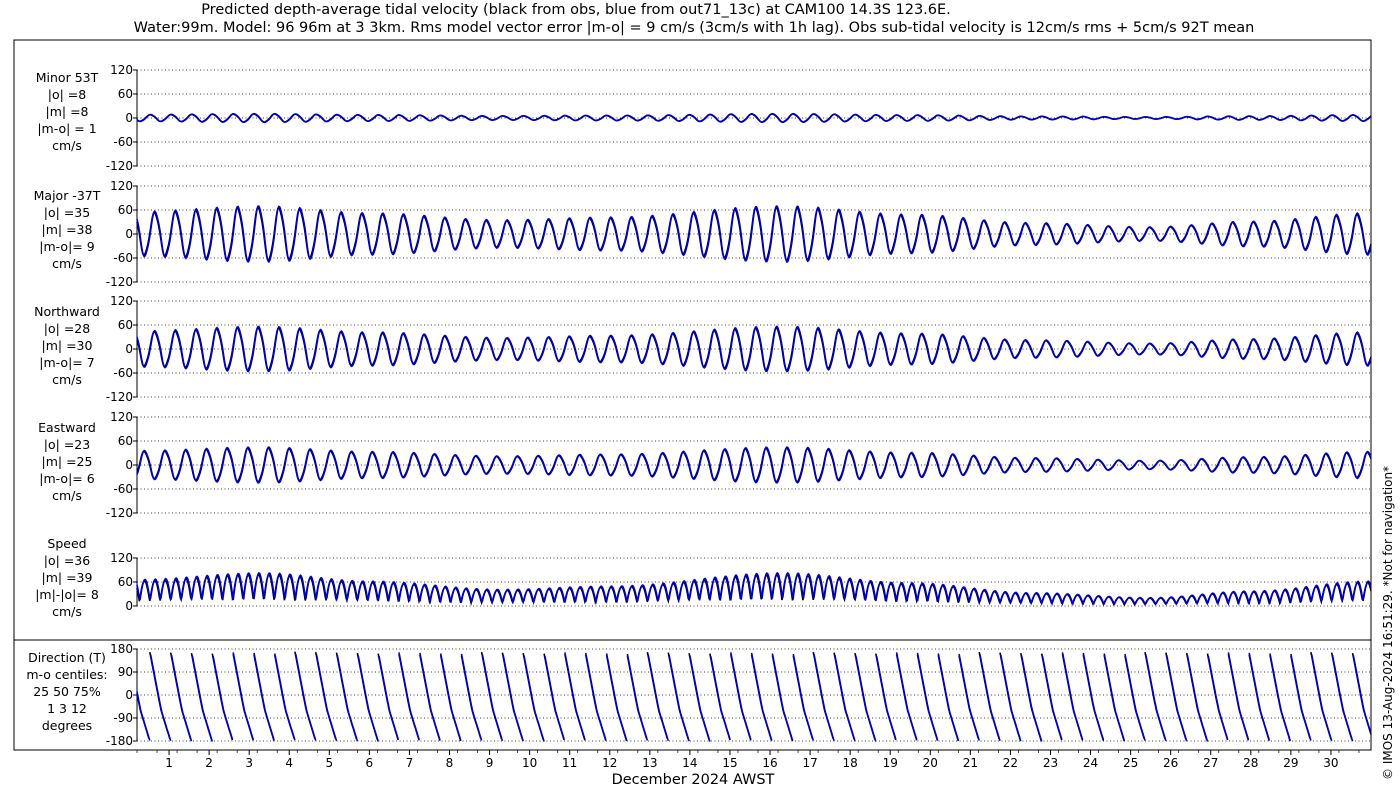  What do you see at coordinates (66, 543) in the screenshot?
I see `panel-speed-label-line: Speed` at bounding box center [66, 543].